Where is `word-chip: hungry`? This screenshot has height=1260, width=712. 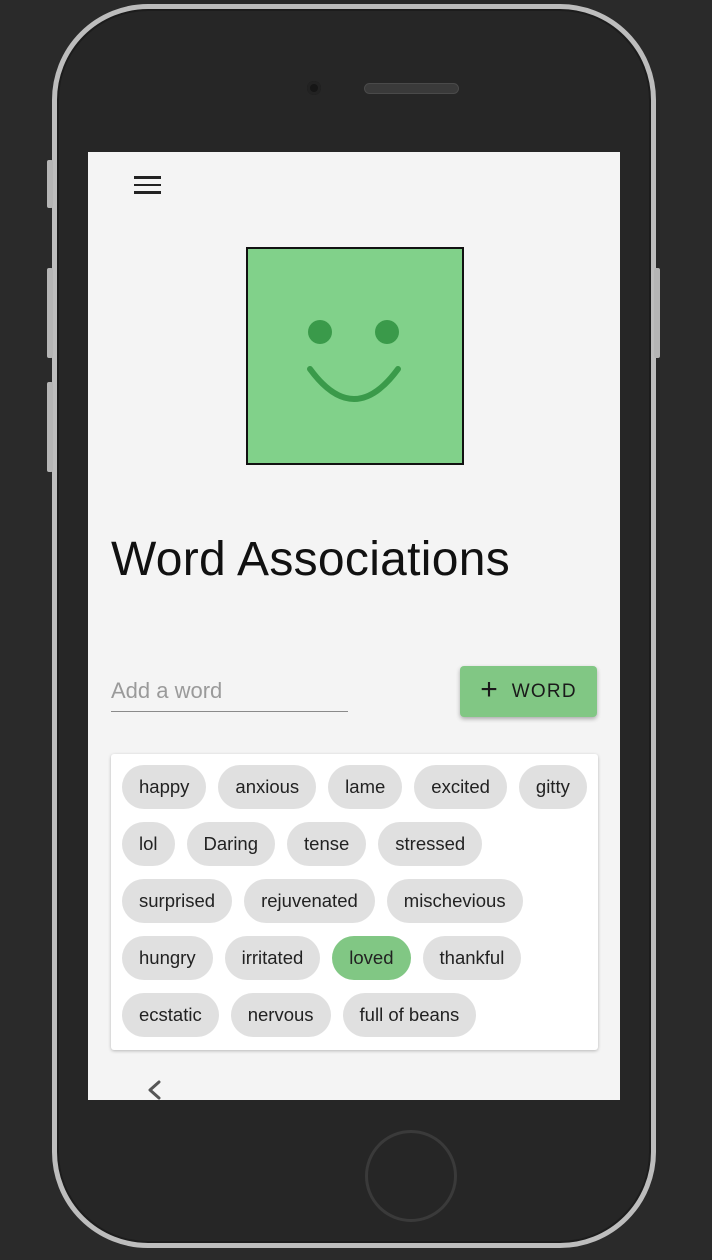
word-chip: hungry is located at coordinates (167, 958).